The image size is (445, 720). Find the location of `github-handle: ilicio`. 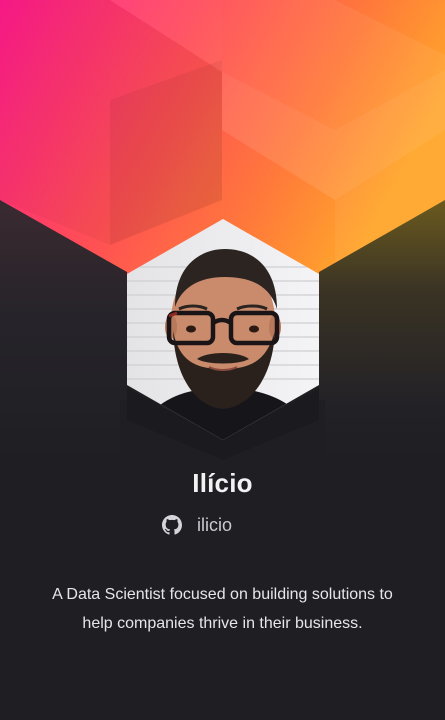

github-handle: ilicio is located at coordinates (215, 524).